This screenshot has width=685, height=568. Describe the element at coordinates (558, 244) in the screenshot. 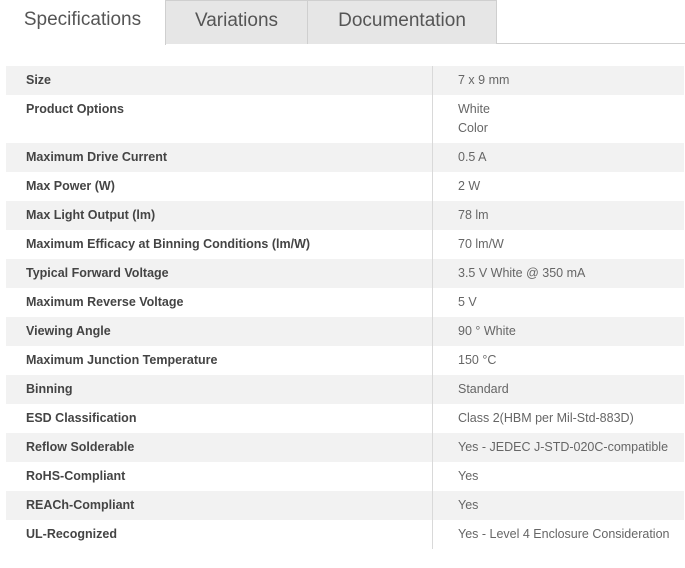

I see `spec-value: 70 lm/W` at that location.